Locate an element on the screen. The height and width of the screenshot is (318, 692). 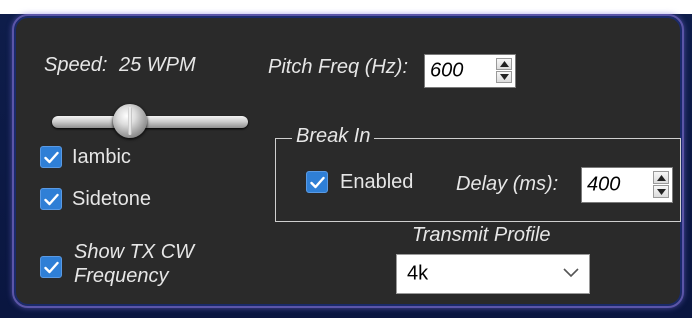
pitch-freq-up-button is located at coordinates (504, 64).